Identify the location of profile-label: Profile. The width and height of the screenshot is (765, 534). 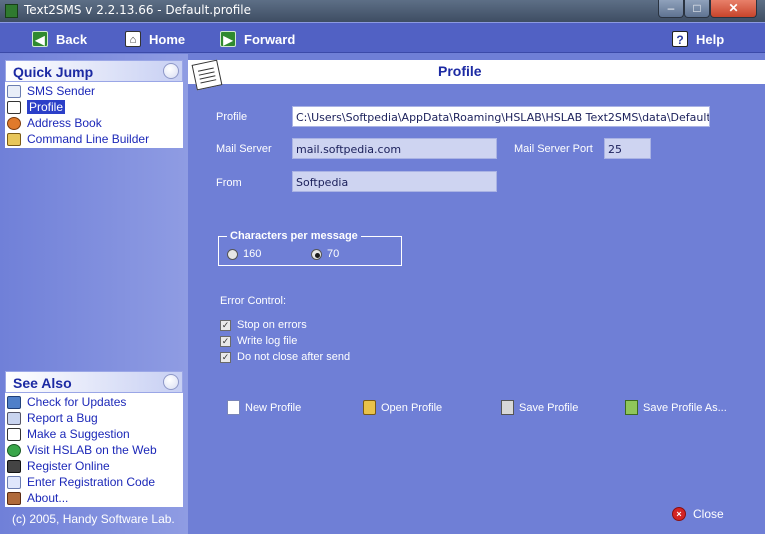
(232, 117).